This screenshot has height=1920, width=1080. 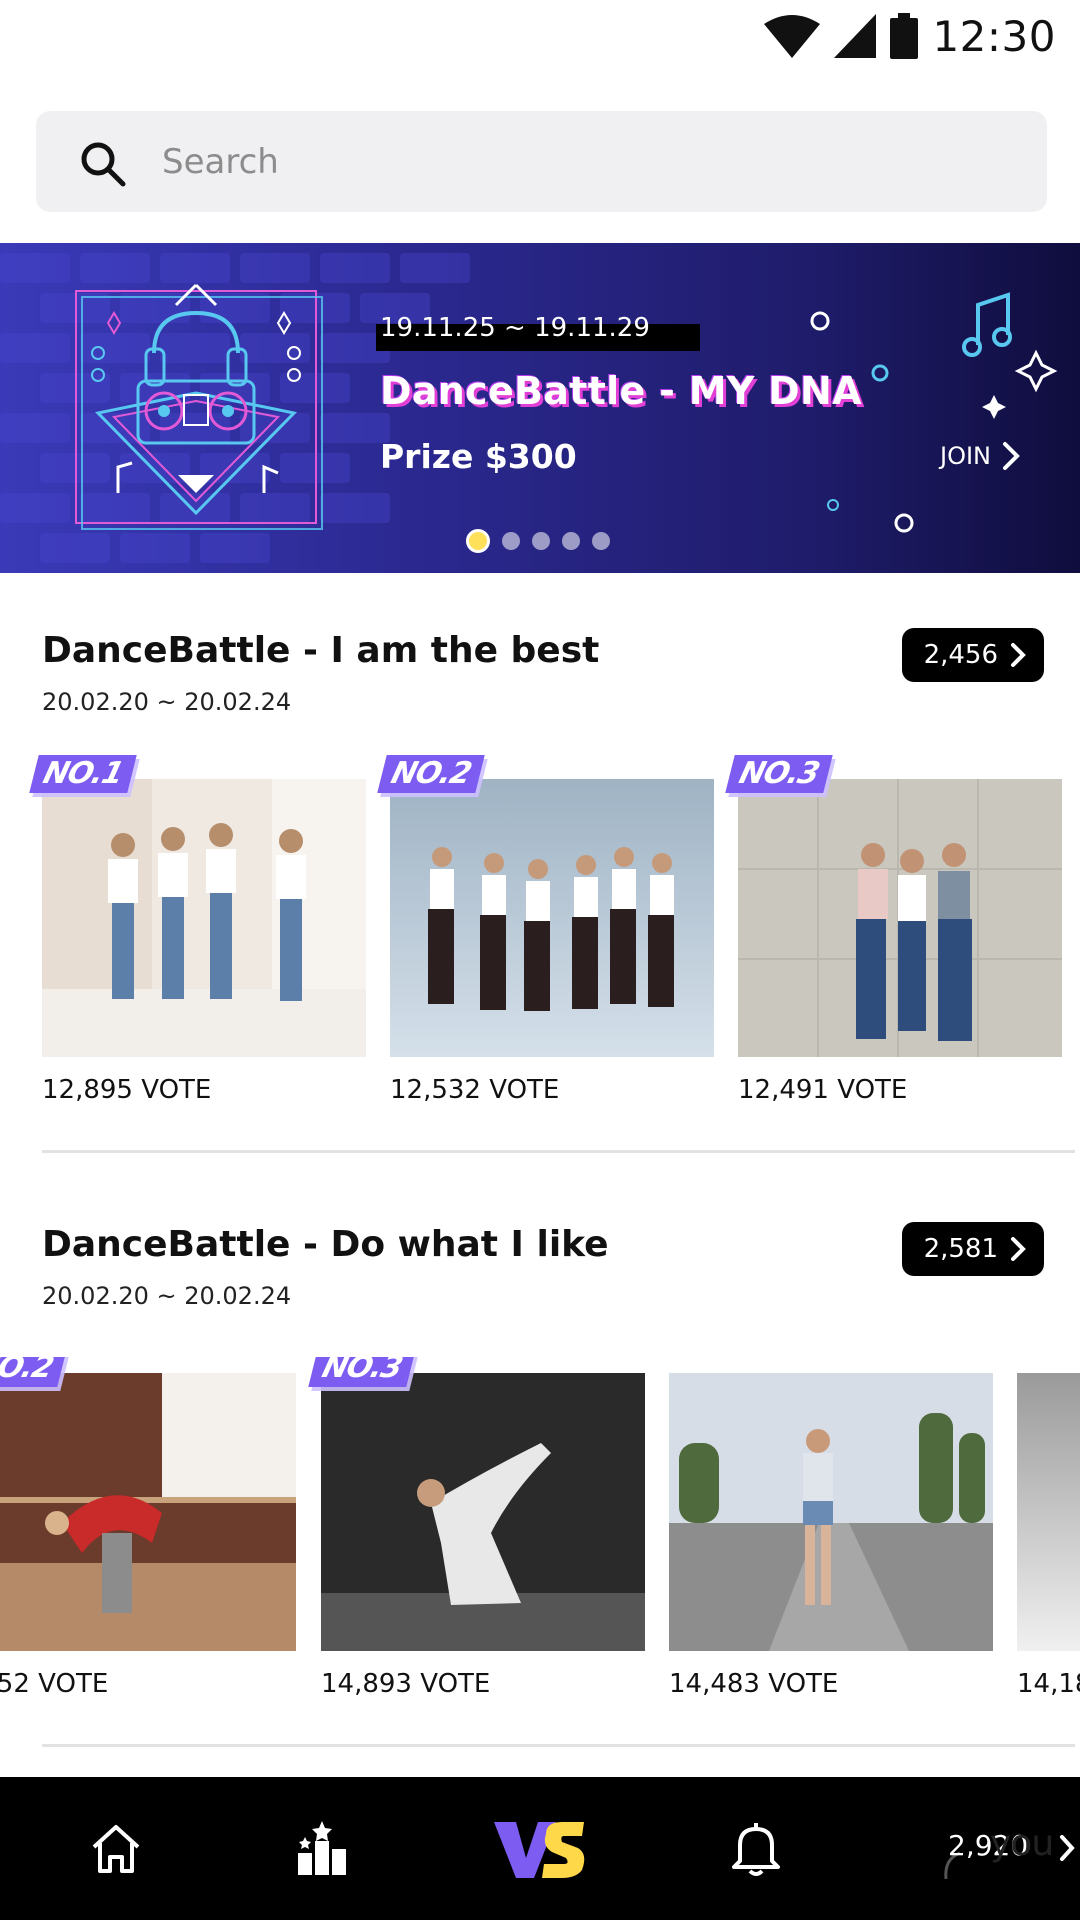 What do you see at coordinates (960, 655) in the screenshot?
I see `entries-count: 2,456` at bounding box center [960, 655].